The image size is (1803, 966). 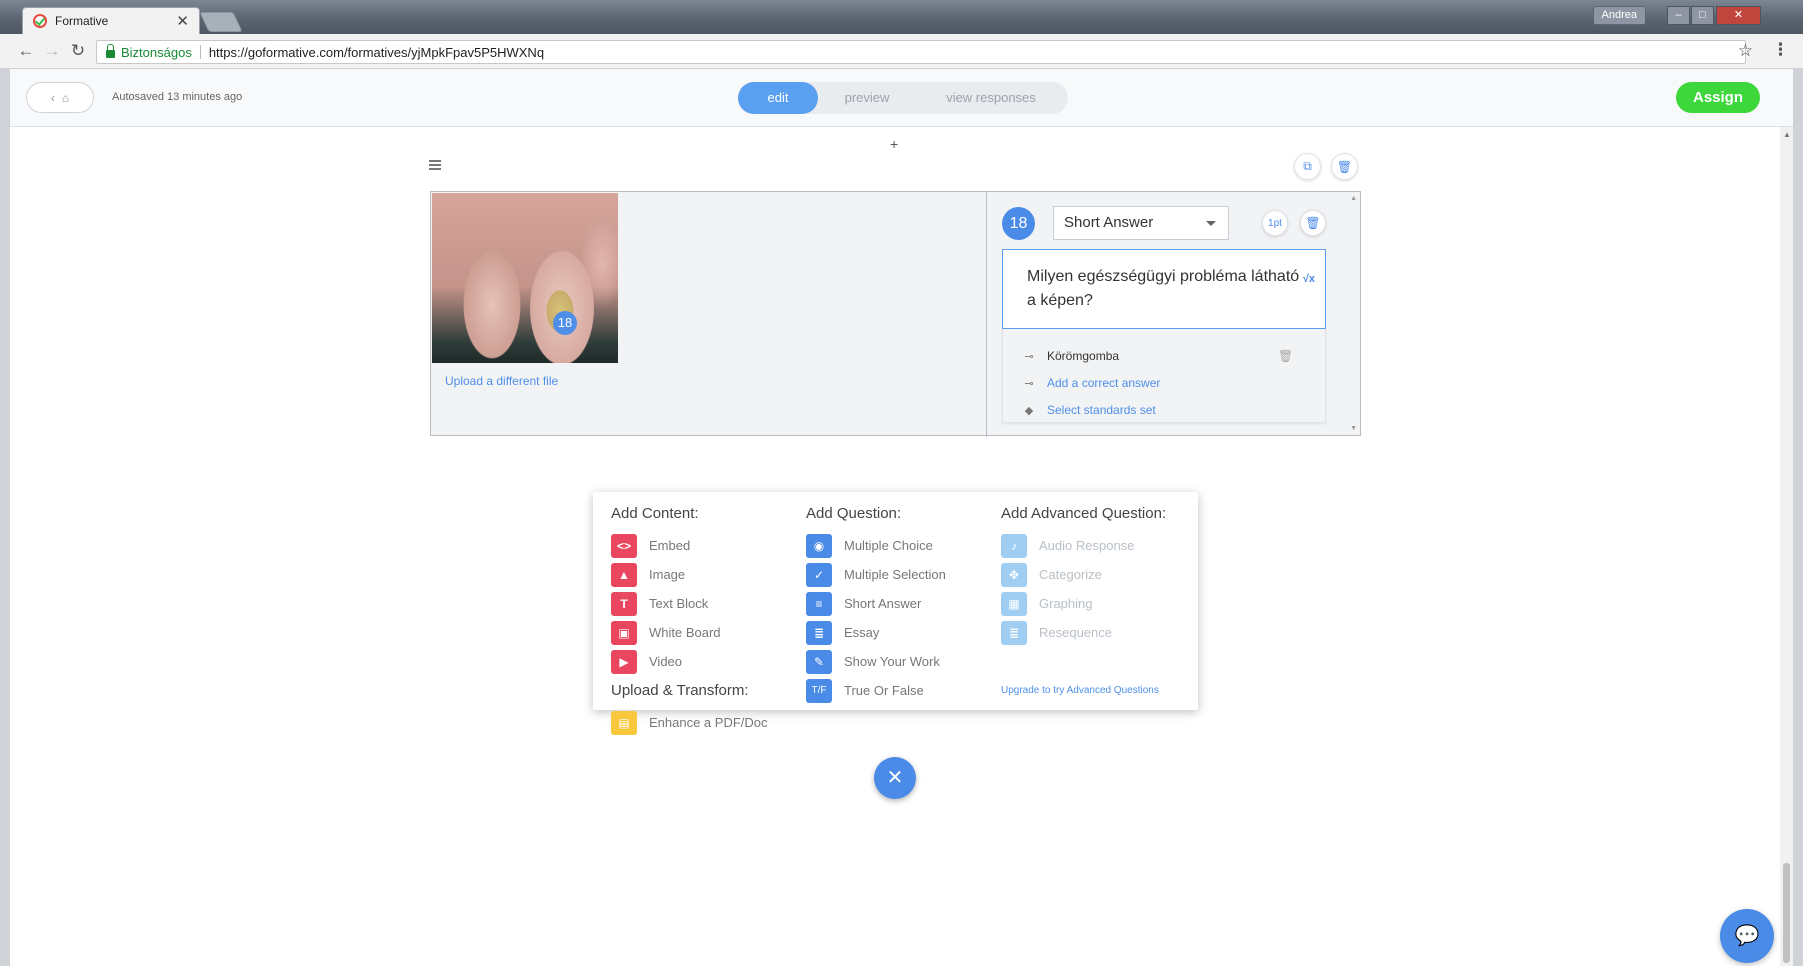 I want to click on page-scrollbar: ▲, so click(x=1786, y=546).